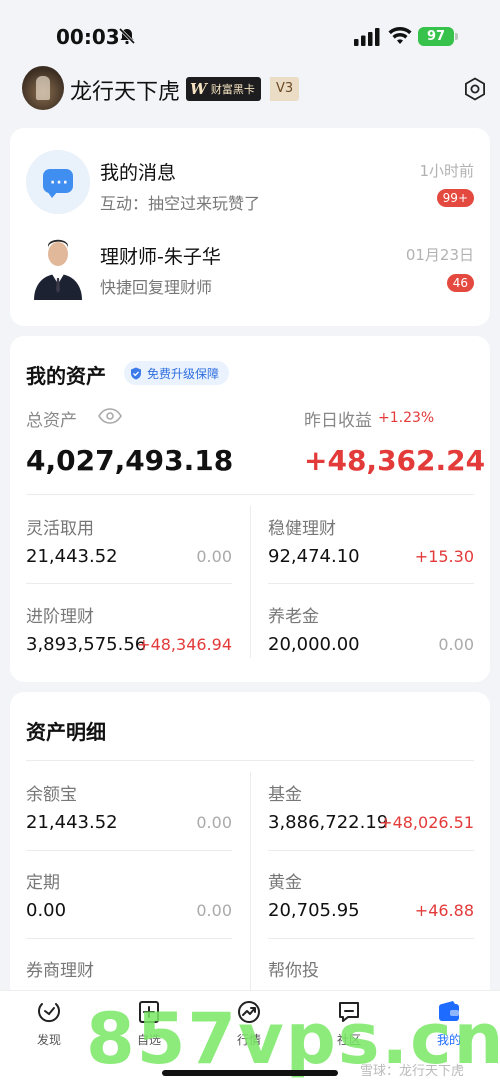 The image size is (500, 1086). What do you see at coordinates (184, 644) in the screenshot?
I see `asset-item-change: +48,346.94` at bounding box center [184, 644].